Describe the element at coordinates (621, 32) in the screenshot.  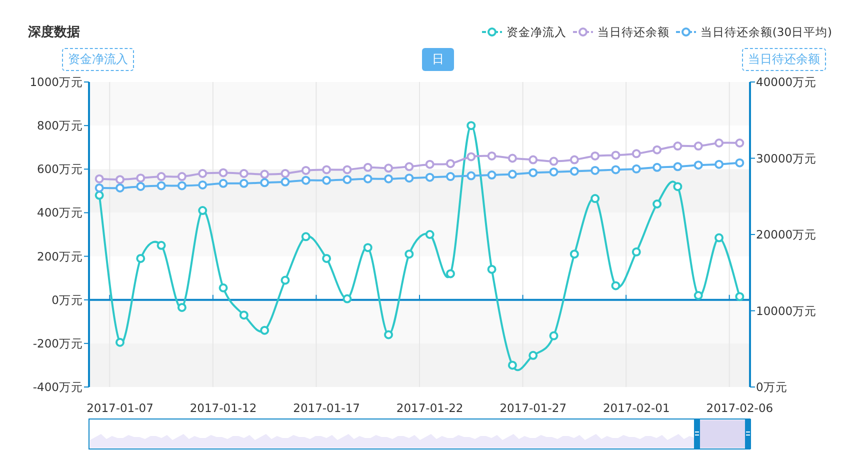
I see `legend-item: 当日待还余额` at that location.